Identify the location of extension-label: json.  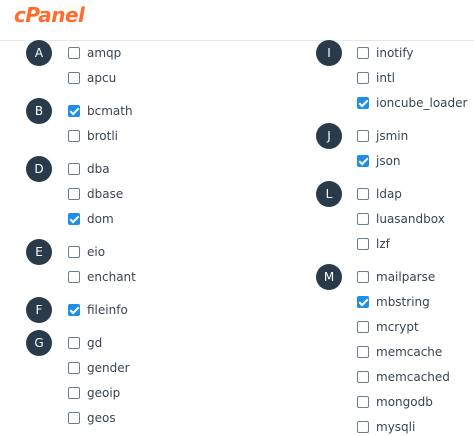
(388, 161).